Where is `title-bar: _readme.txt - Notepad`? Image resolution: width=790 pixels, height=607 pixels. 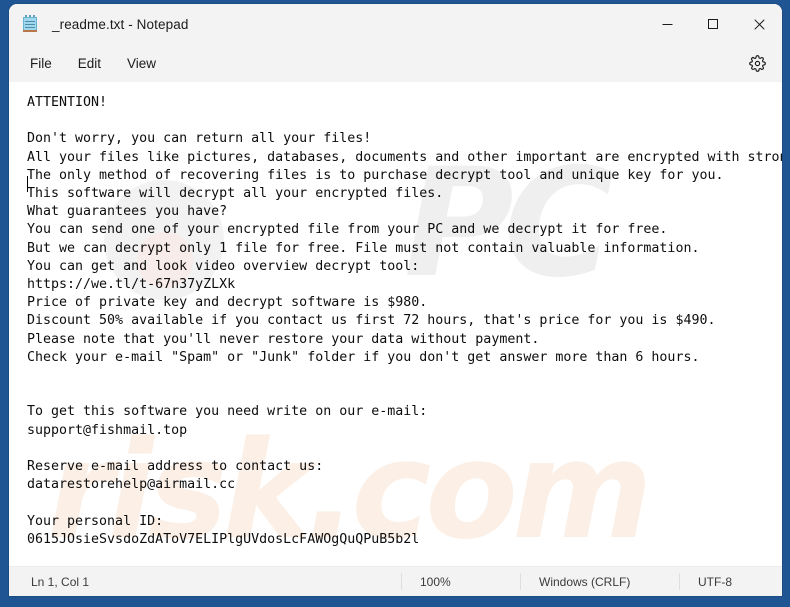 title-bar: _readme.txt - Notepad is located at coordinates (395, 24).